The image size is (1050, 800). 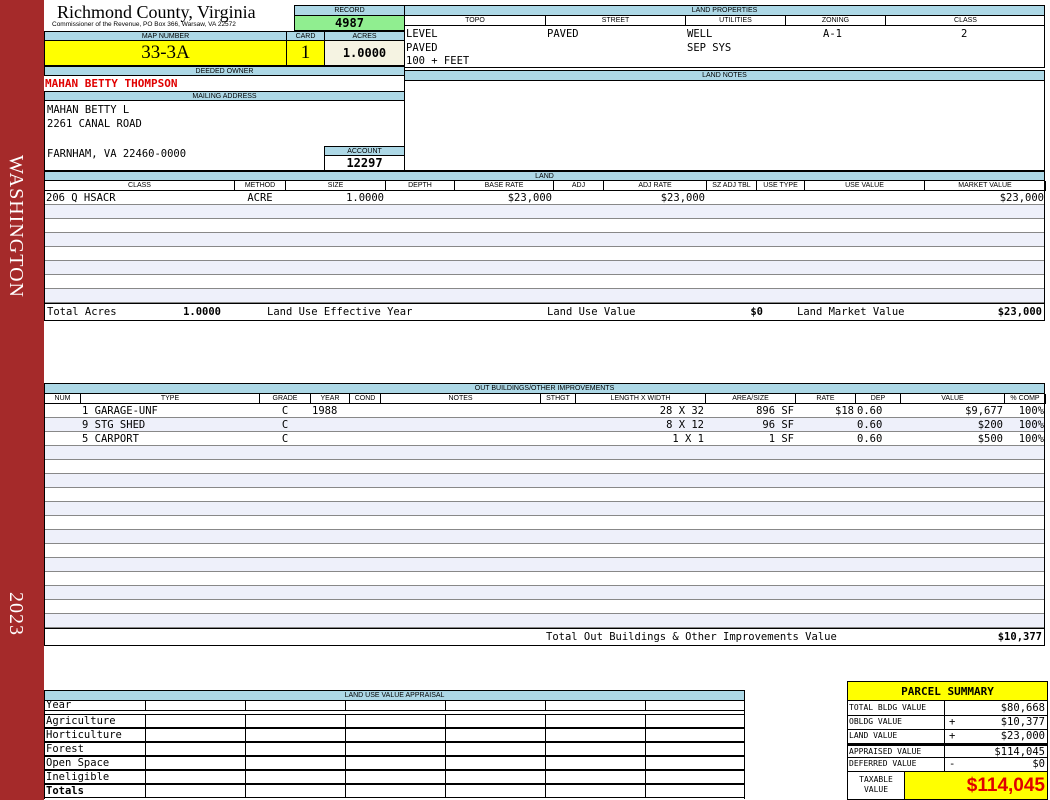 What do you see at coordinates (558, 399) in the screenshot?
I see `column-header: STHGT` at bounding box center [558, 399].